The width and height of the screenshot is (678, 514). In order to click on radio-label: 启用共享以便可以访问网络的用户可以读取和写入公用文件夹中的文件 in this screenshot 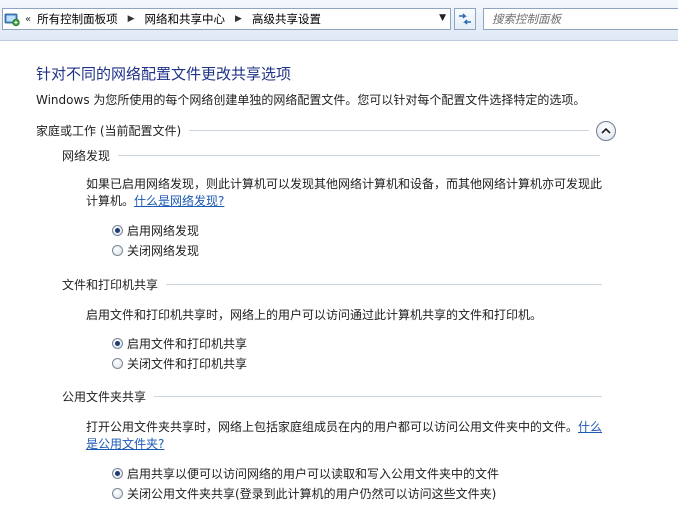, I will do `click(313, 473)`.